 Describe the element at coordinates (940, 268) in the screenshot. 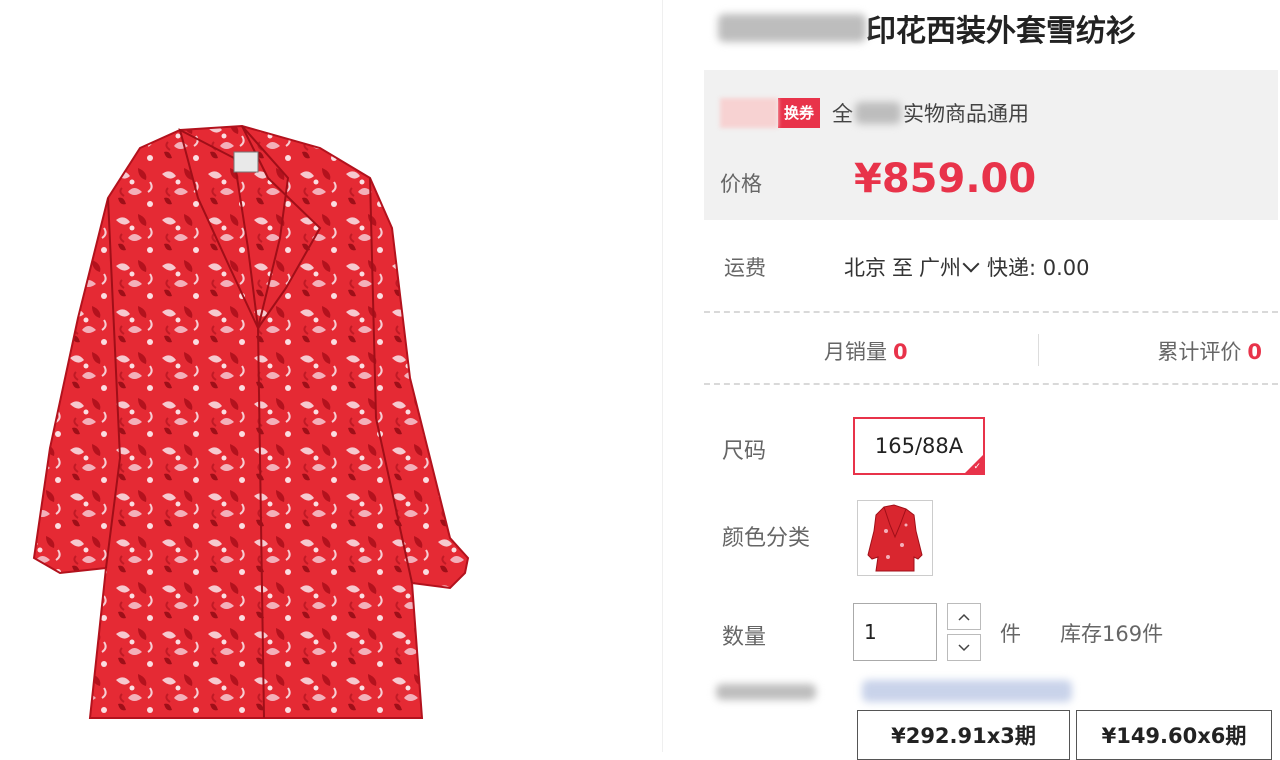

I see `ship-destination: 广州` at that location.